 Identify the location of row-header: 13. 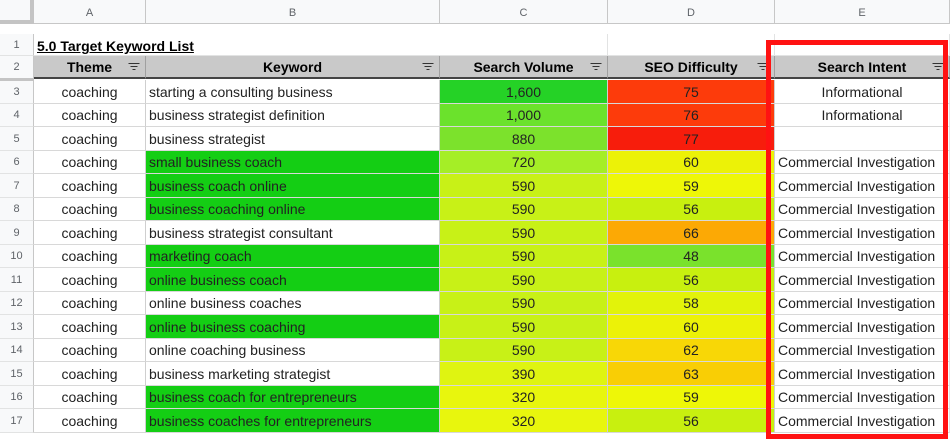
(17, 327).